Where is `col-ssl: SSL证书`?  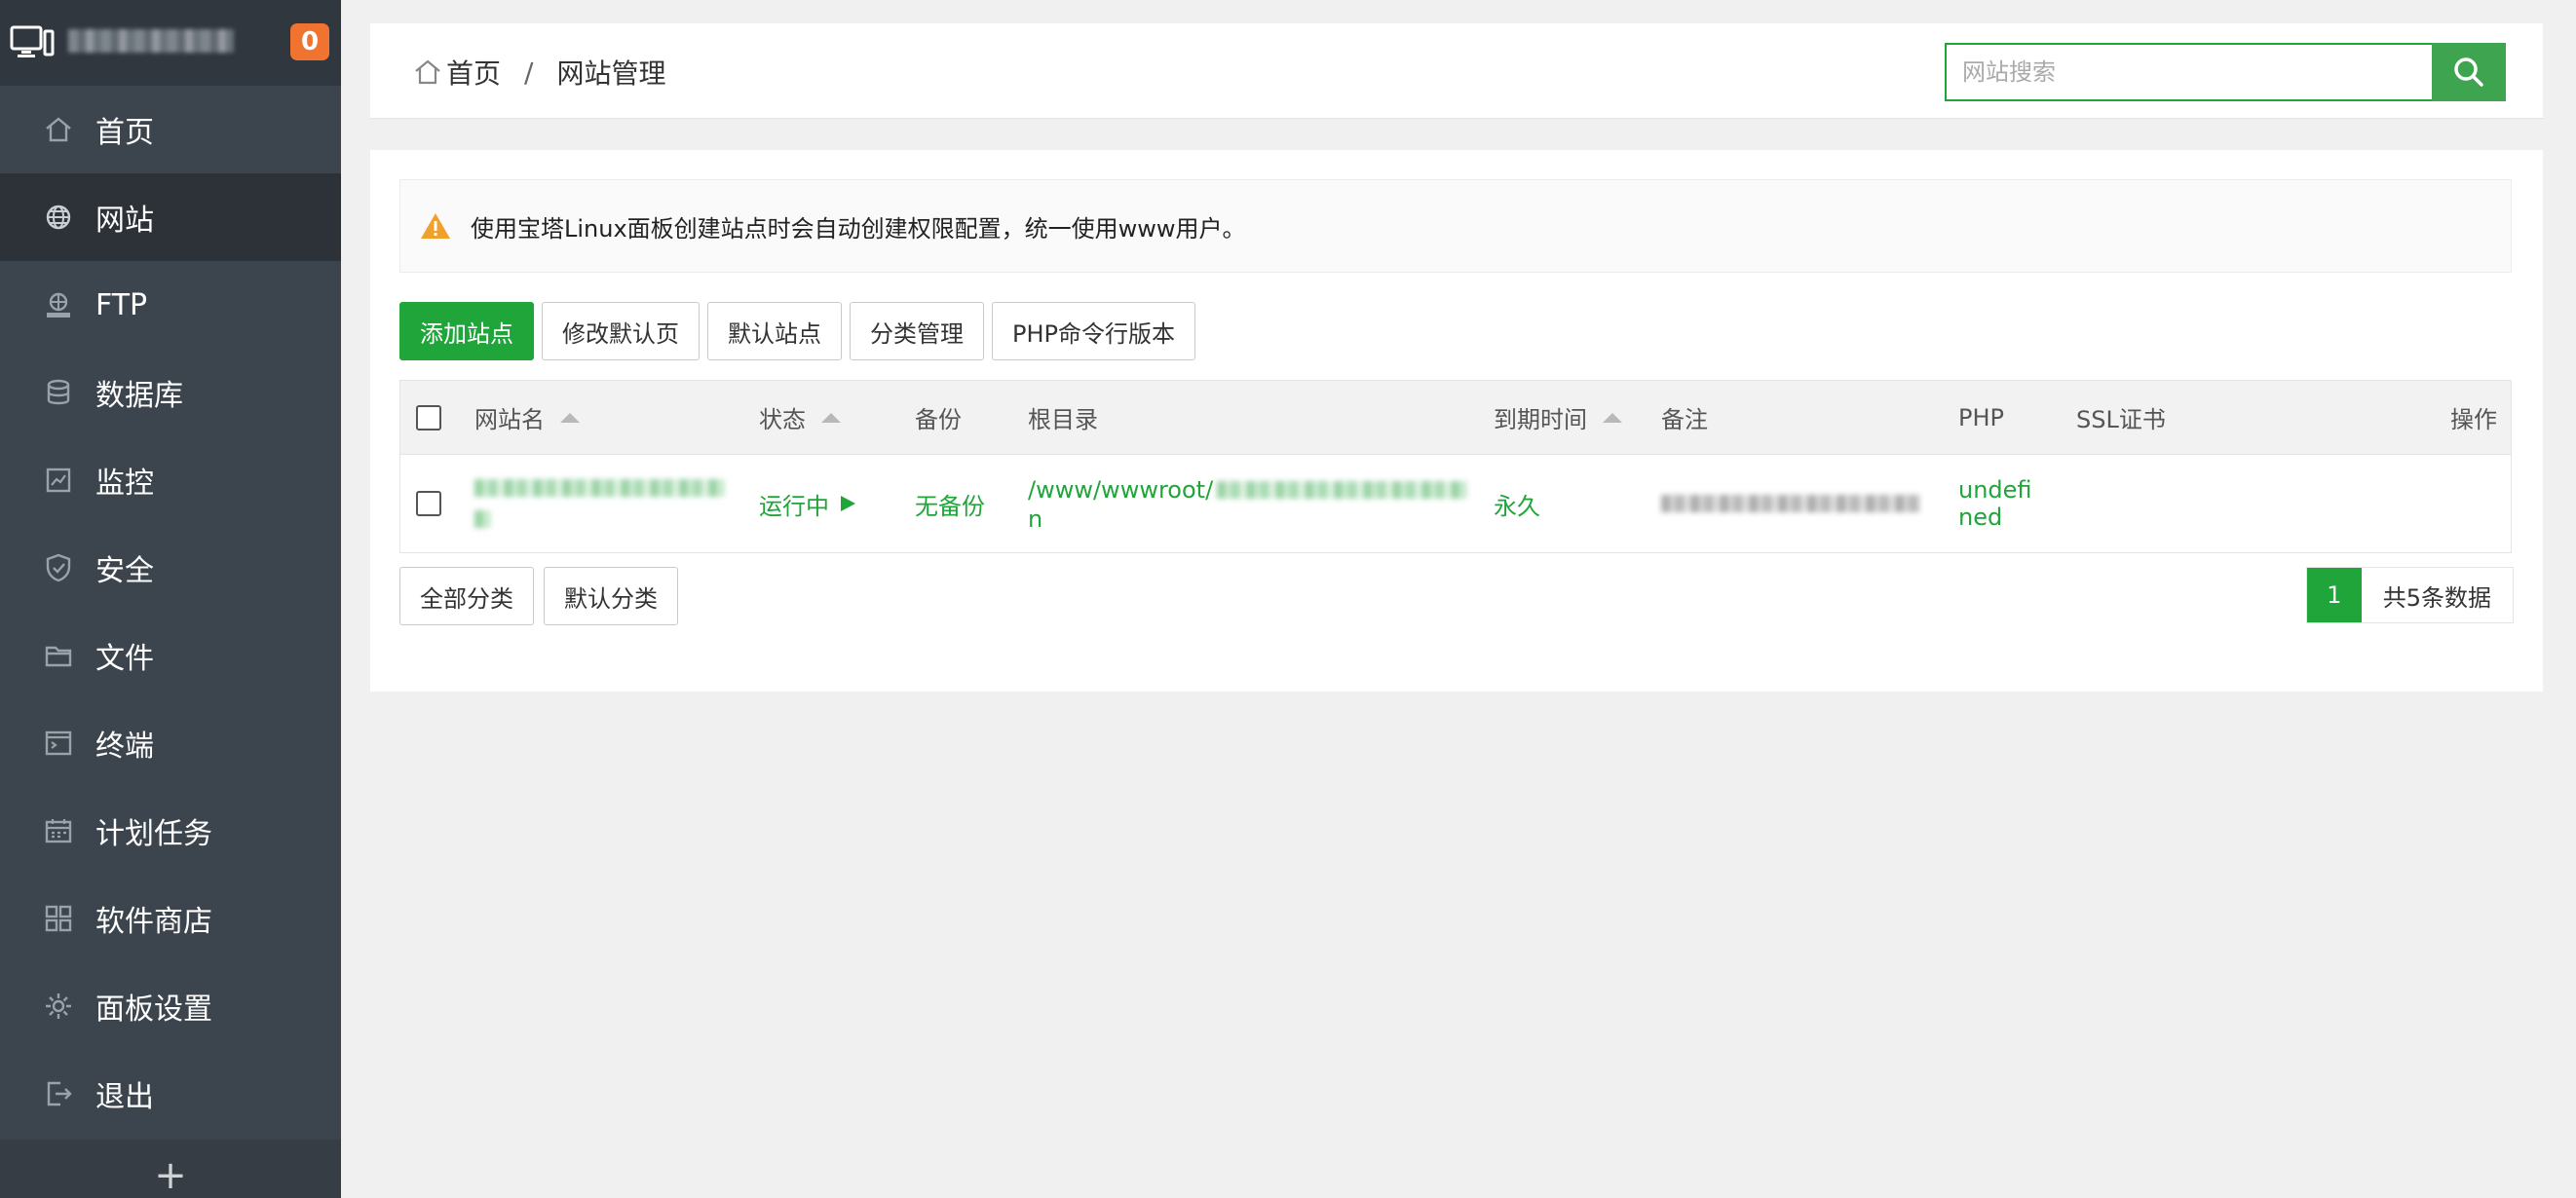 col-ssl: SSL证书 is located at coordinates (2121, 417).